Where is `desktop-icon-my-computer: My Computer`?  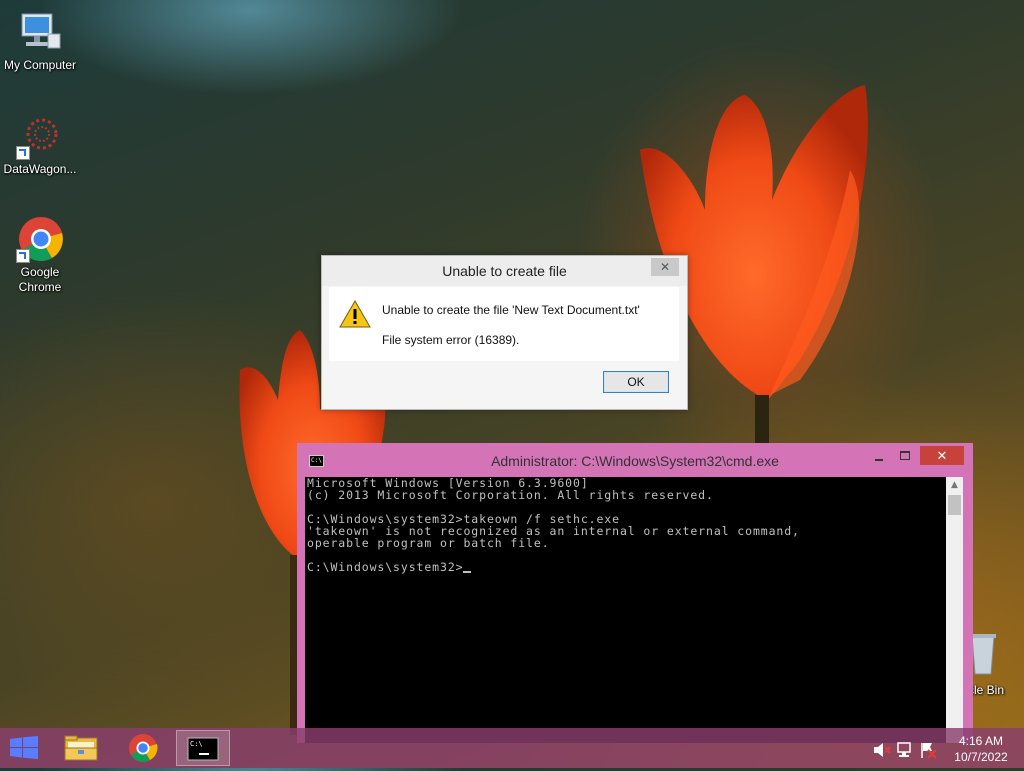
desktop-icon-my-computer: My Computer is located at coordinates (40, 40).